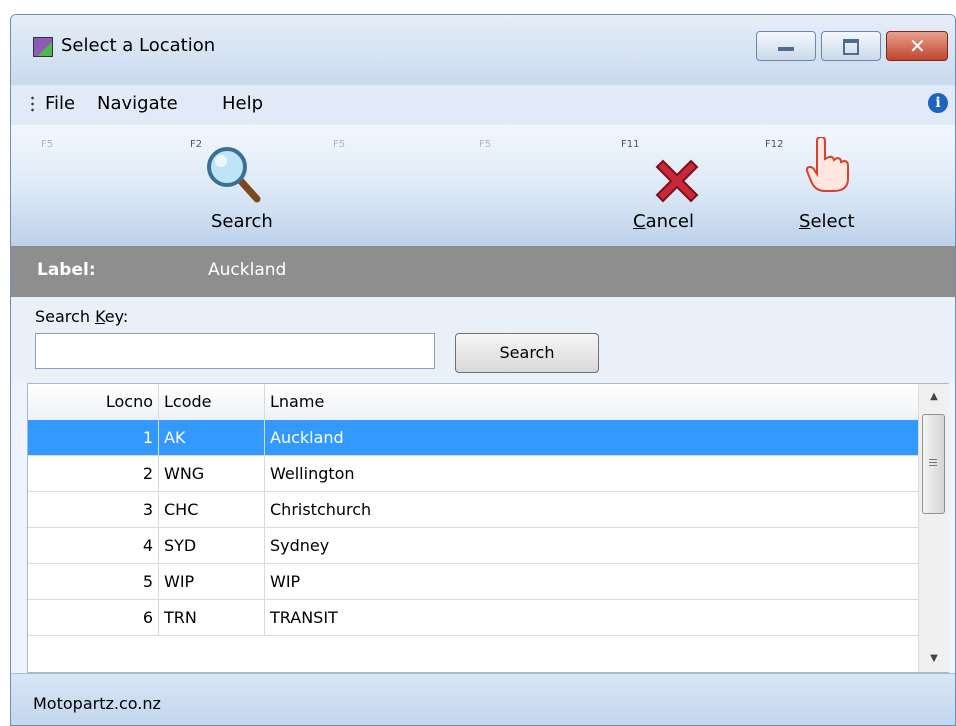 This screenshot has height=726, width=956. What do you see at coordinates (938, 103) in the screenshot?
I see `info-icon: i` at bounding box center [938, 103].